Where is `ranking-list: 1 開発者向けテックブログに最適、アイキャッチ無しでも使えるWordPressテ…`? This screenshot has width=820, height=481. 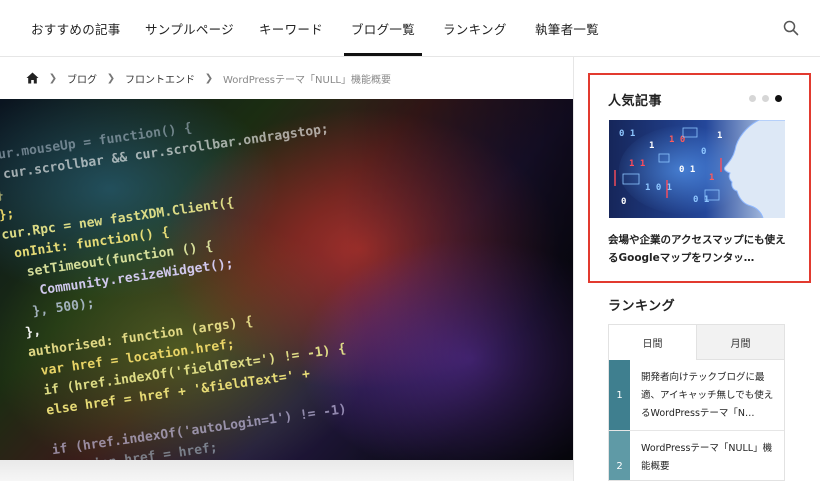 ranking-list: 1 開発者向けテックブログに最適、アイキャッチ無しでも使えるWordPressテ… is located at coordinates (696, 420).